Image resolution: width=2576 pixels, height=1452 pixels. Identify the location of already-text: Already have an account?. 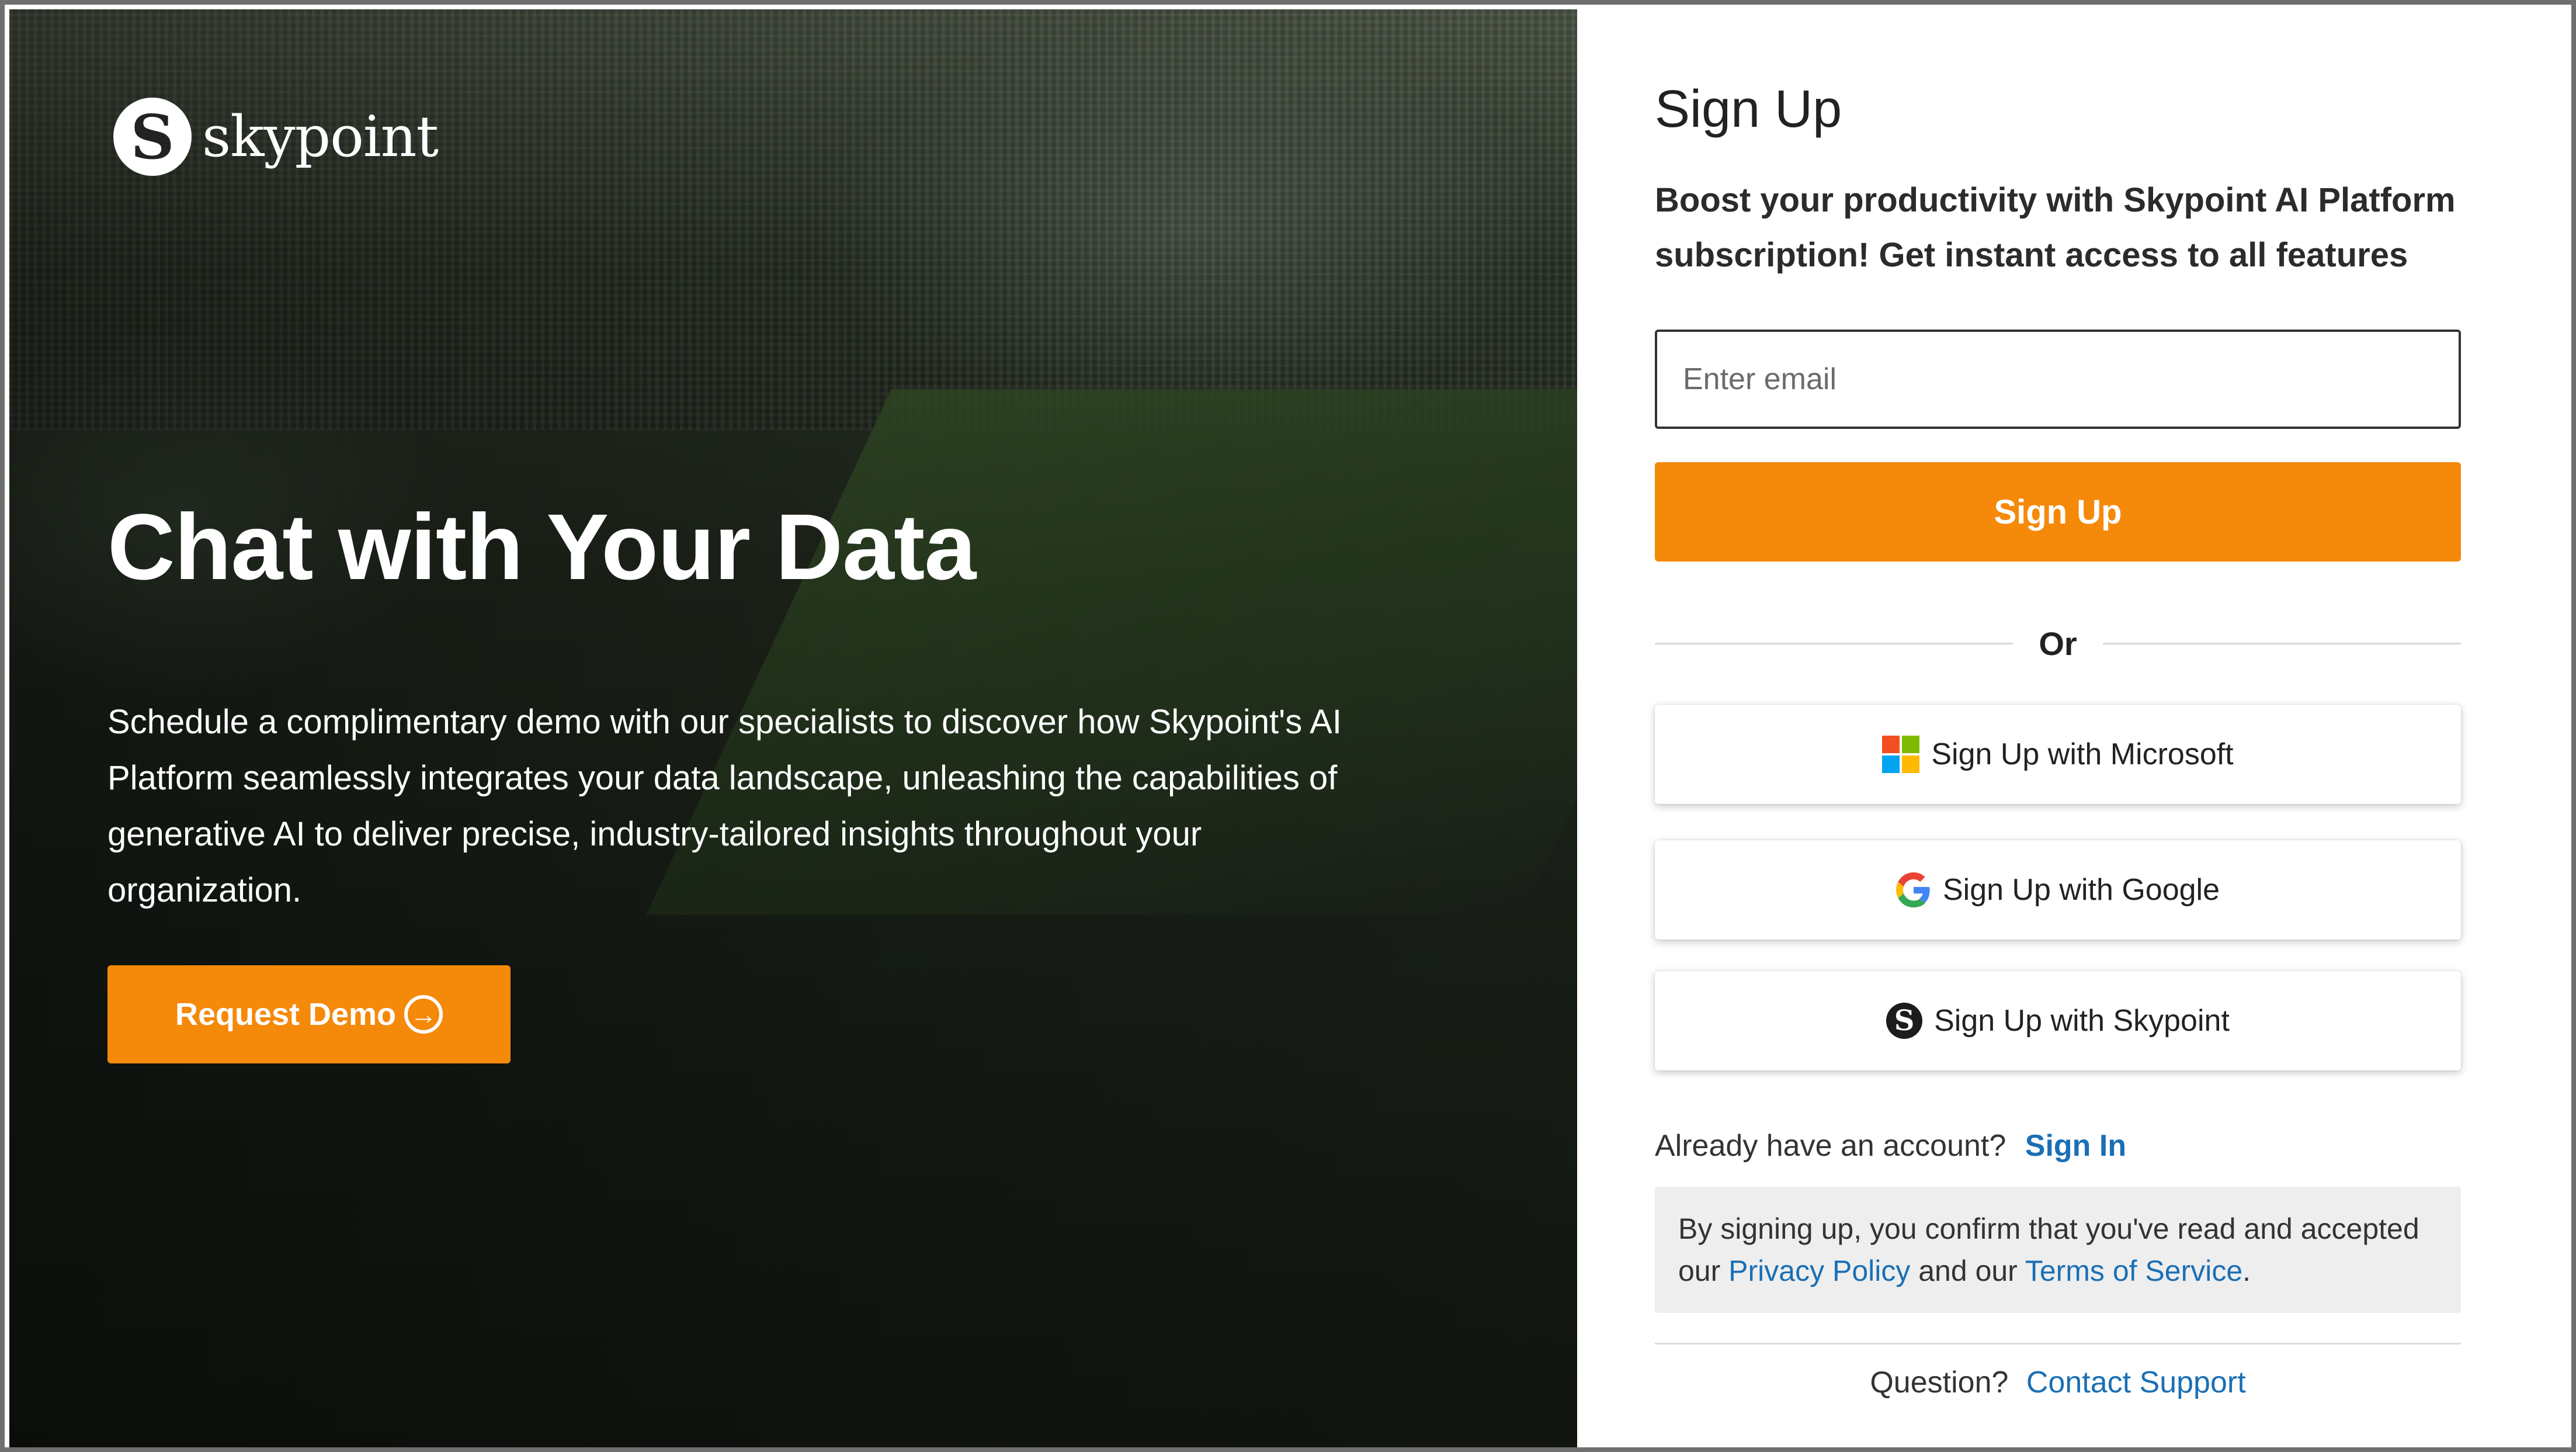
(1830, 1146).